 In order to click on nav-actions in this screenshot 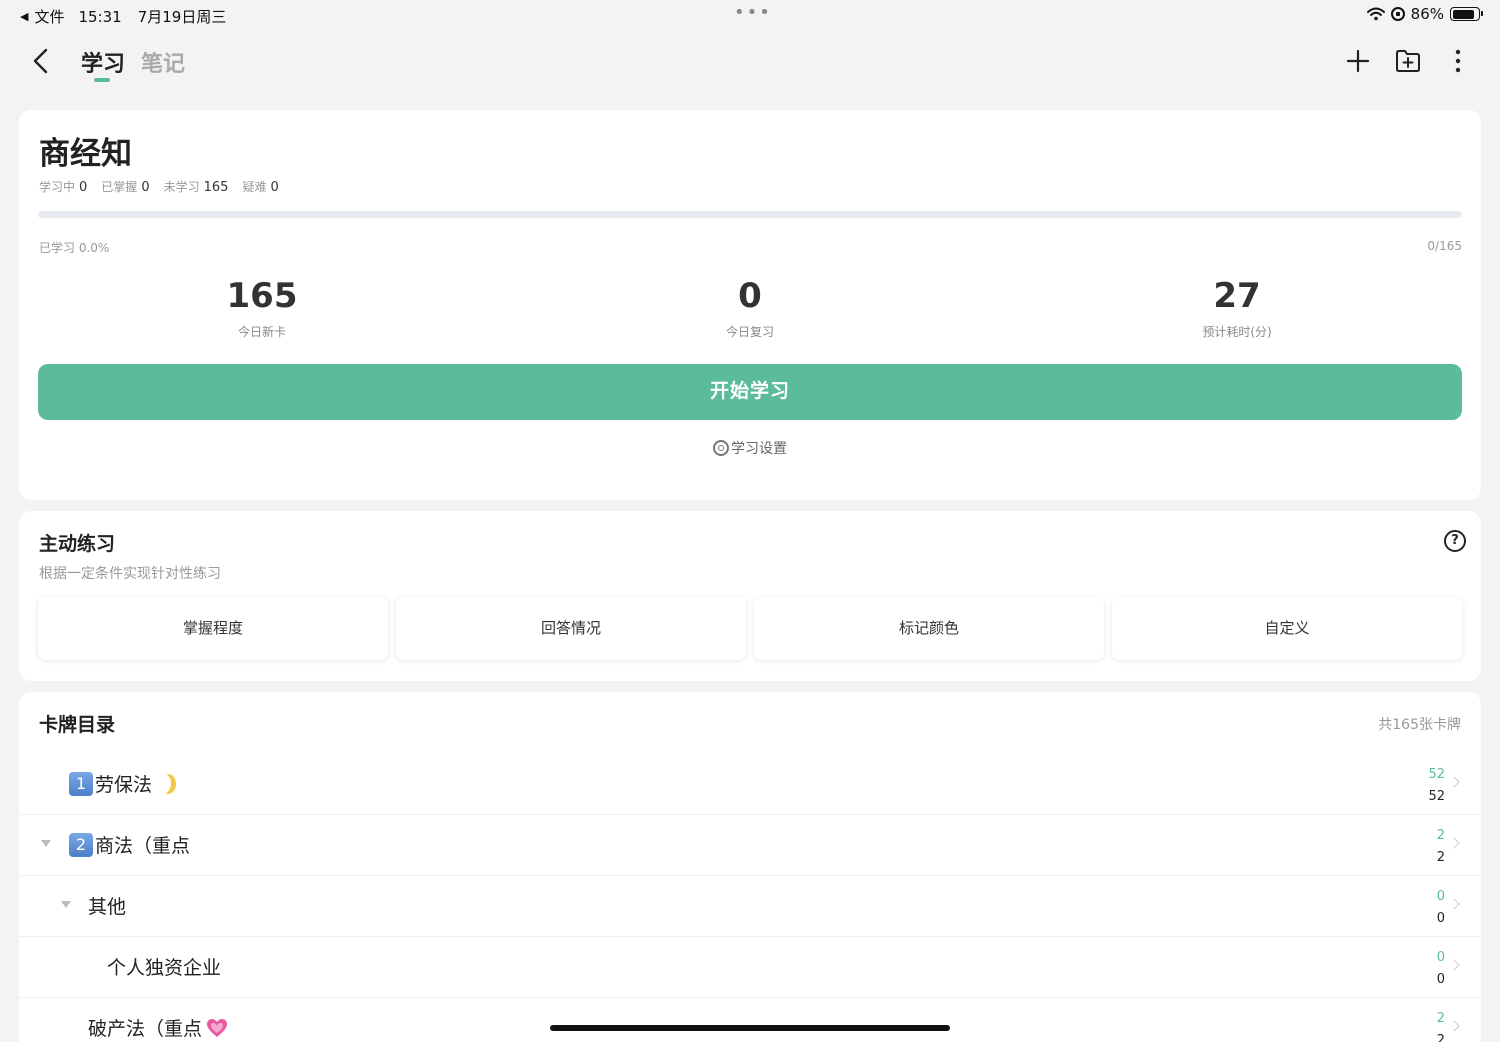, I will do `click(1408, 61)`.